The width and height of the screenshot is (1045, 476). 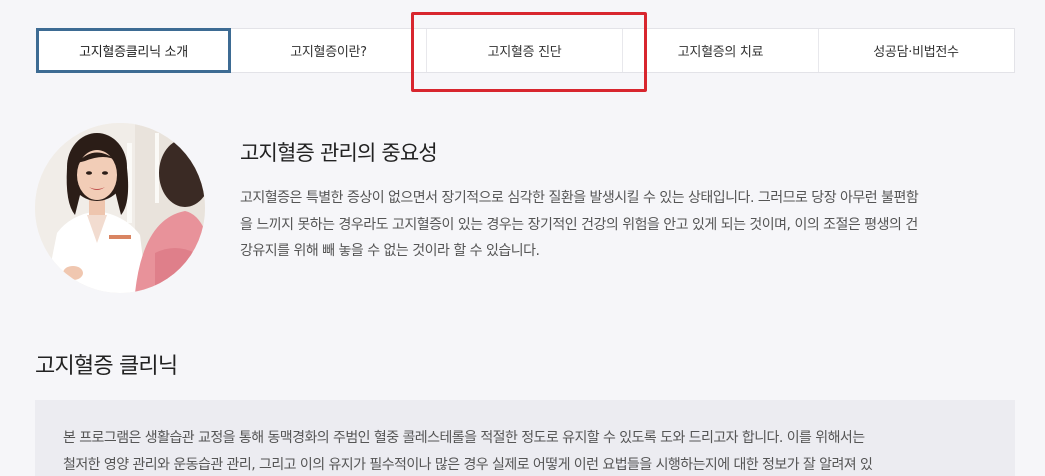 I want to click on doctor-photo, so click(x=120, y=208).